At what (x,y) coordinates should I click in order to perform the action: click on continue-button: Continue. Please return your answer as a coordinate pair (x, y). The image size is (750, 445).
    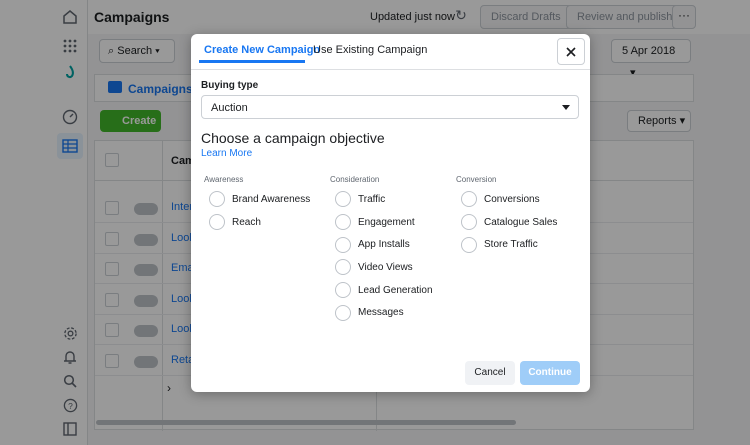
    Looking at the image, I should click on (550, 373).